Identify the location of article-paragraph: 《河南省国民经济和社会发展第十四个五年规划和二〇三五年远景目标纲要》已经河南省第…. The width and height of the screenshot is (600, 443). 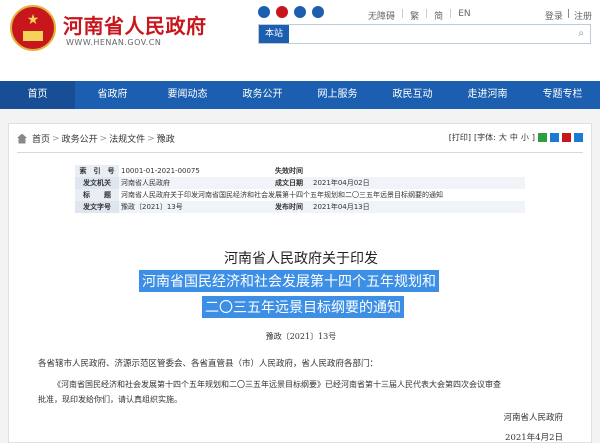
(277, 384).